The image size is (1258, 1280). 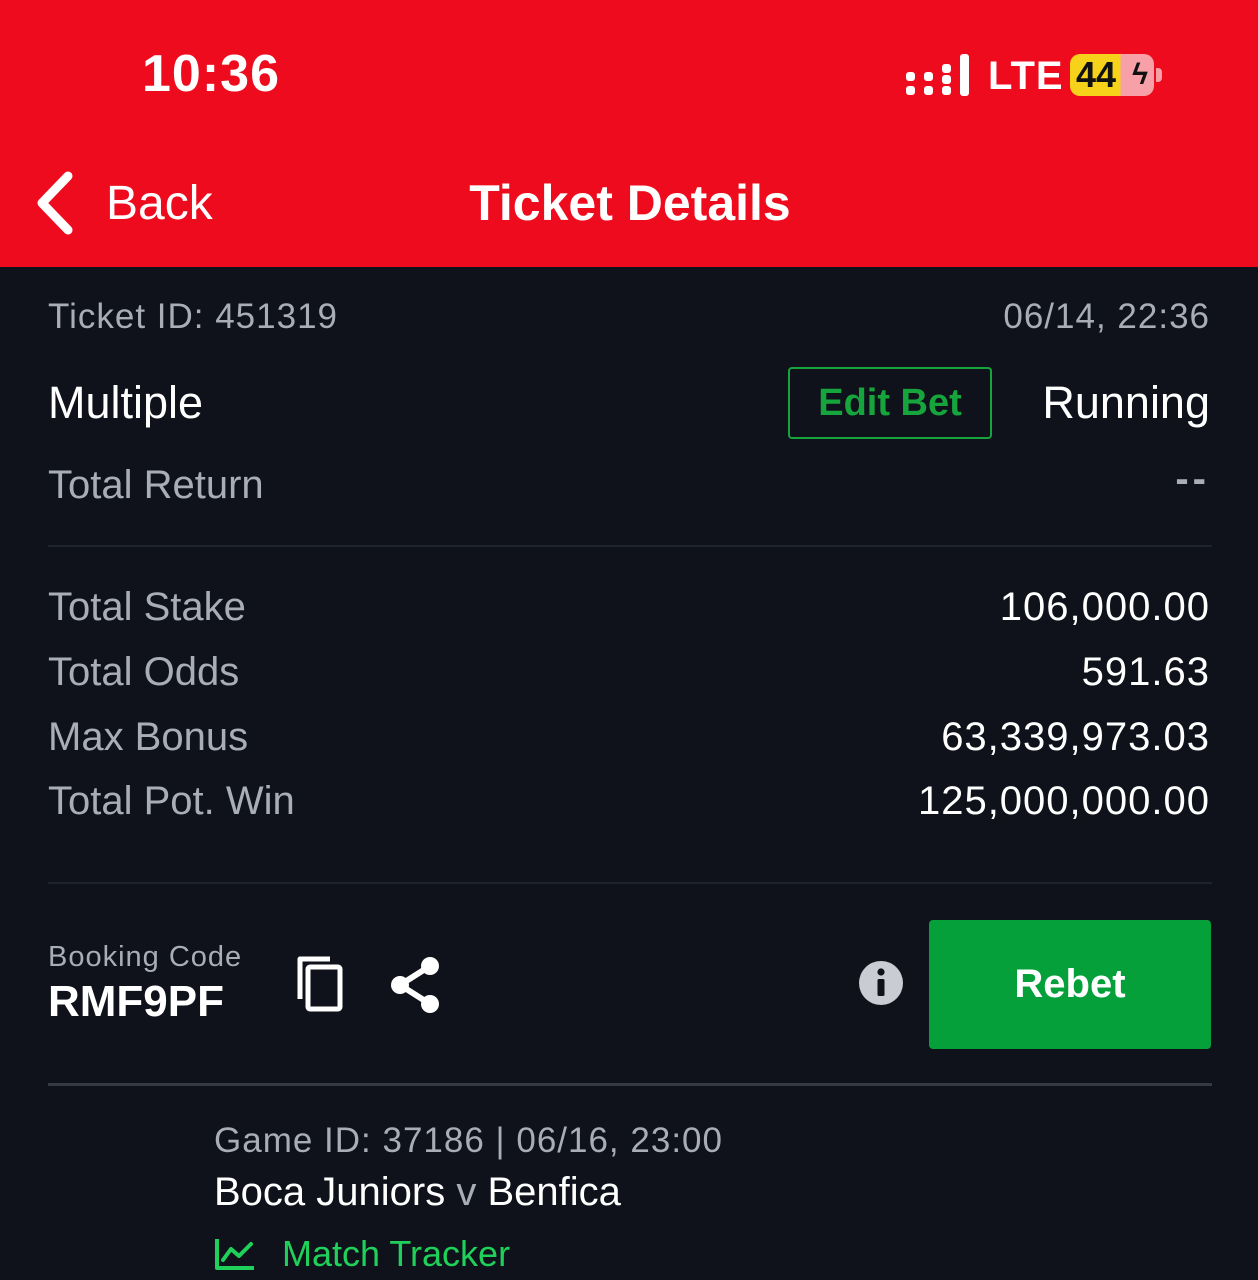 What do you see at coordinates (144, 672) in the screenshot?
I see `total-odds-label: Total Odds` at bounding box center [144, 672].